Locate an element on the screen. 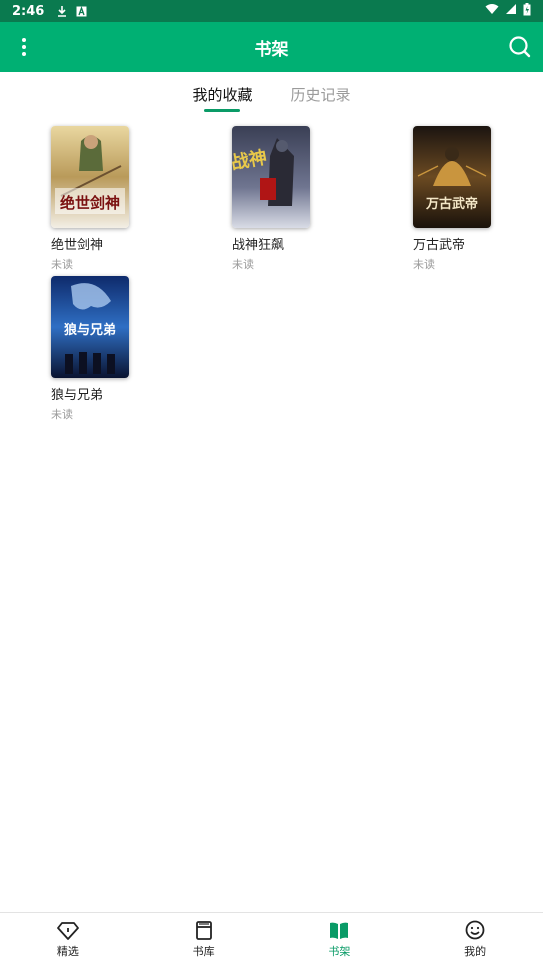  cover-title-text: 狼与兄弟 is located at coordinates (89, 330).